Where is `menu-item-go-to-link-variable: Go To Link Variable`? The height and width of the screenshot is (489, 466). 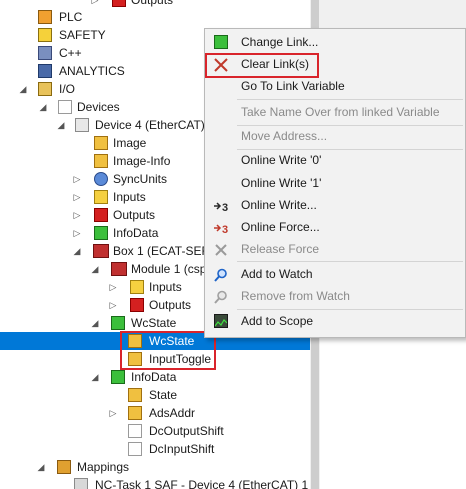 menu-item-go-to-link-variable: Go To Link Variable is located at coordinates (335, 86).